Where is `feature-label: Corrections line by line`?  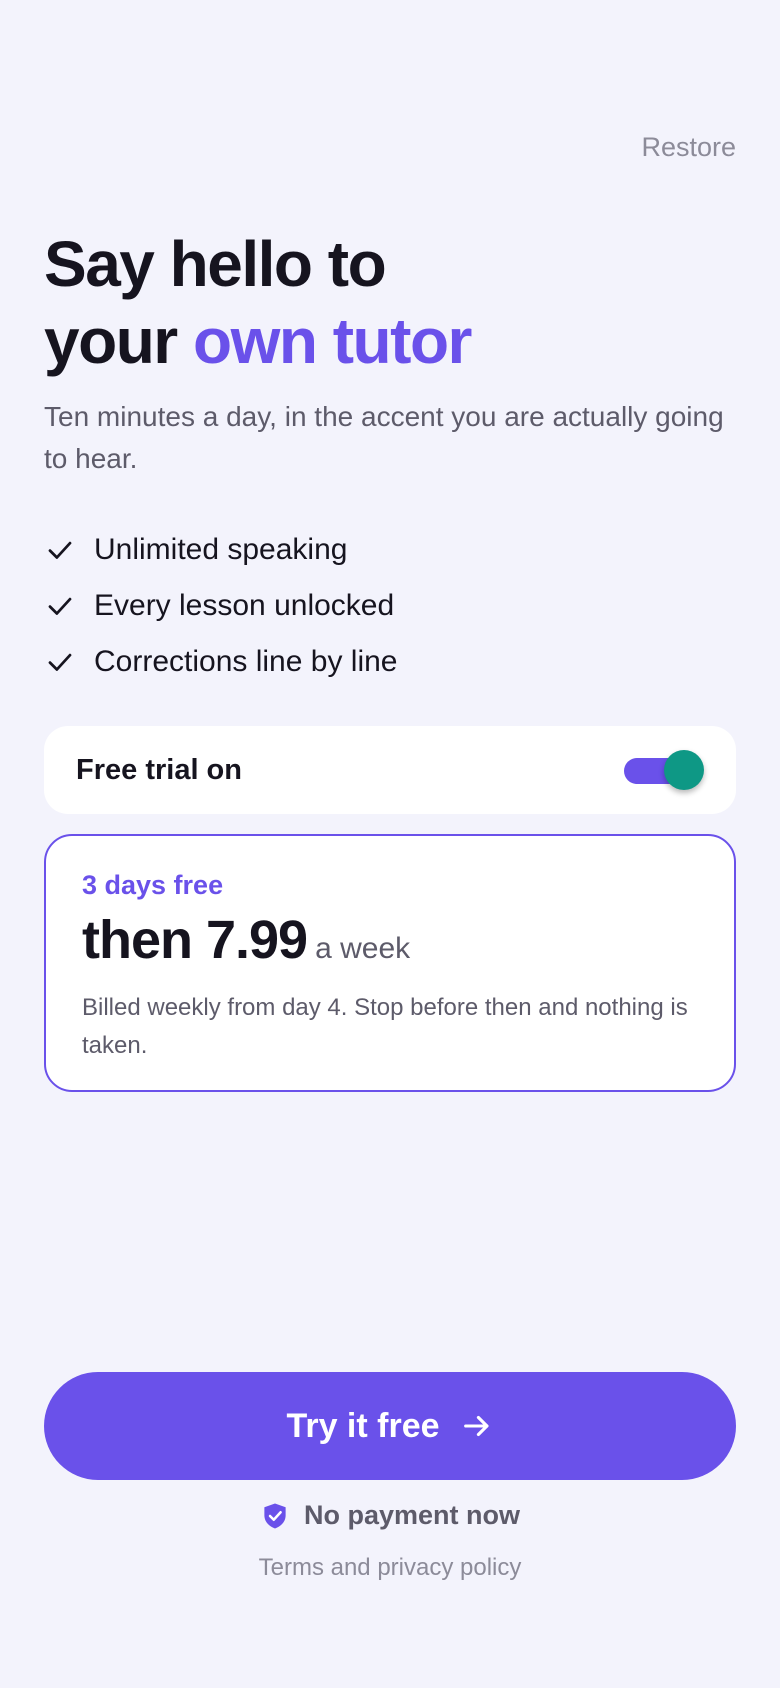 feature-label: Corrections line by line is located at coordinates (246, 661).